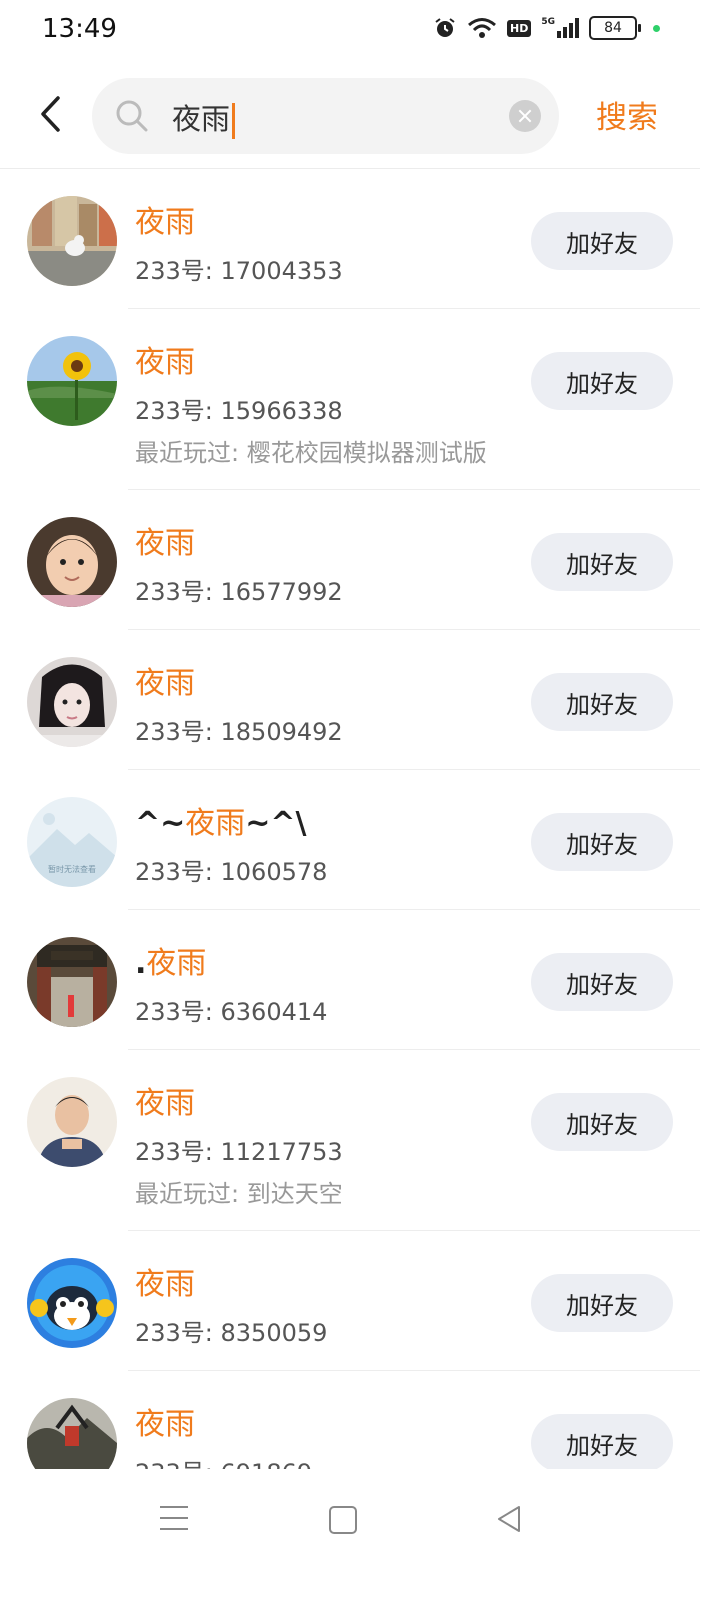  Describe the element at coordinates (72, 982) in the screenshot. I see `avatar-temple-gate-icon` at that location.